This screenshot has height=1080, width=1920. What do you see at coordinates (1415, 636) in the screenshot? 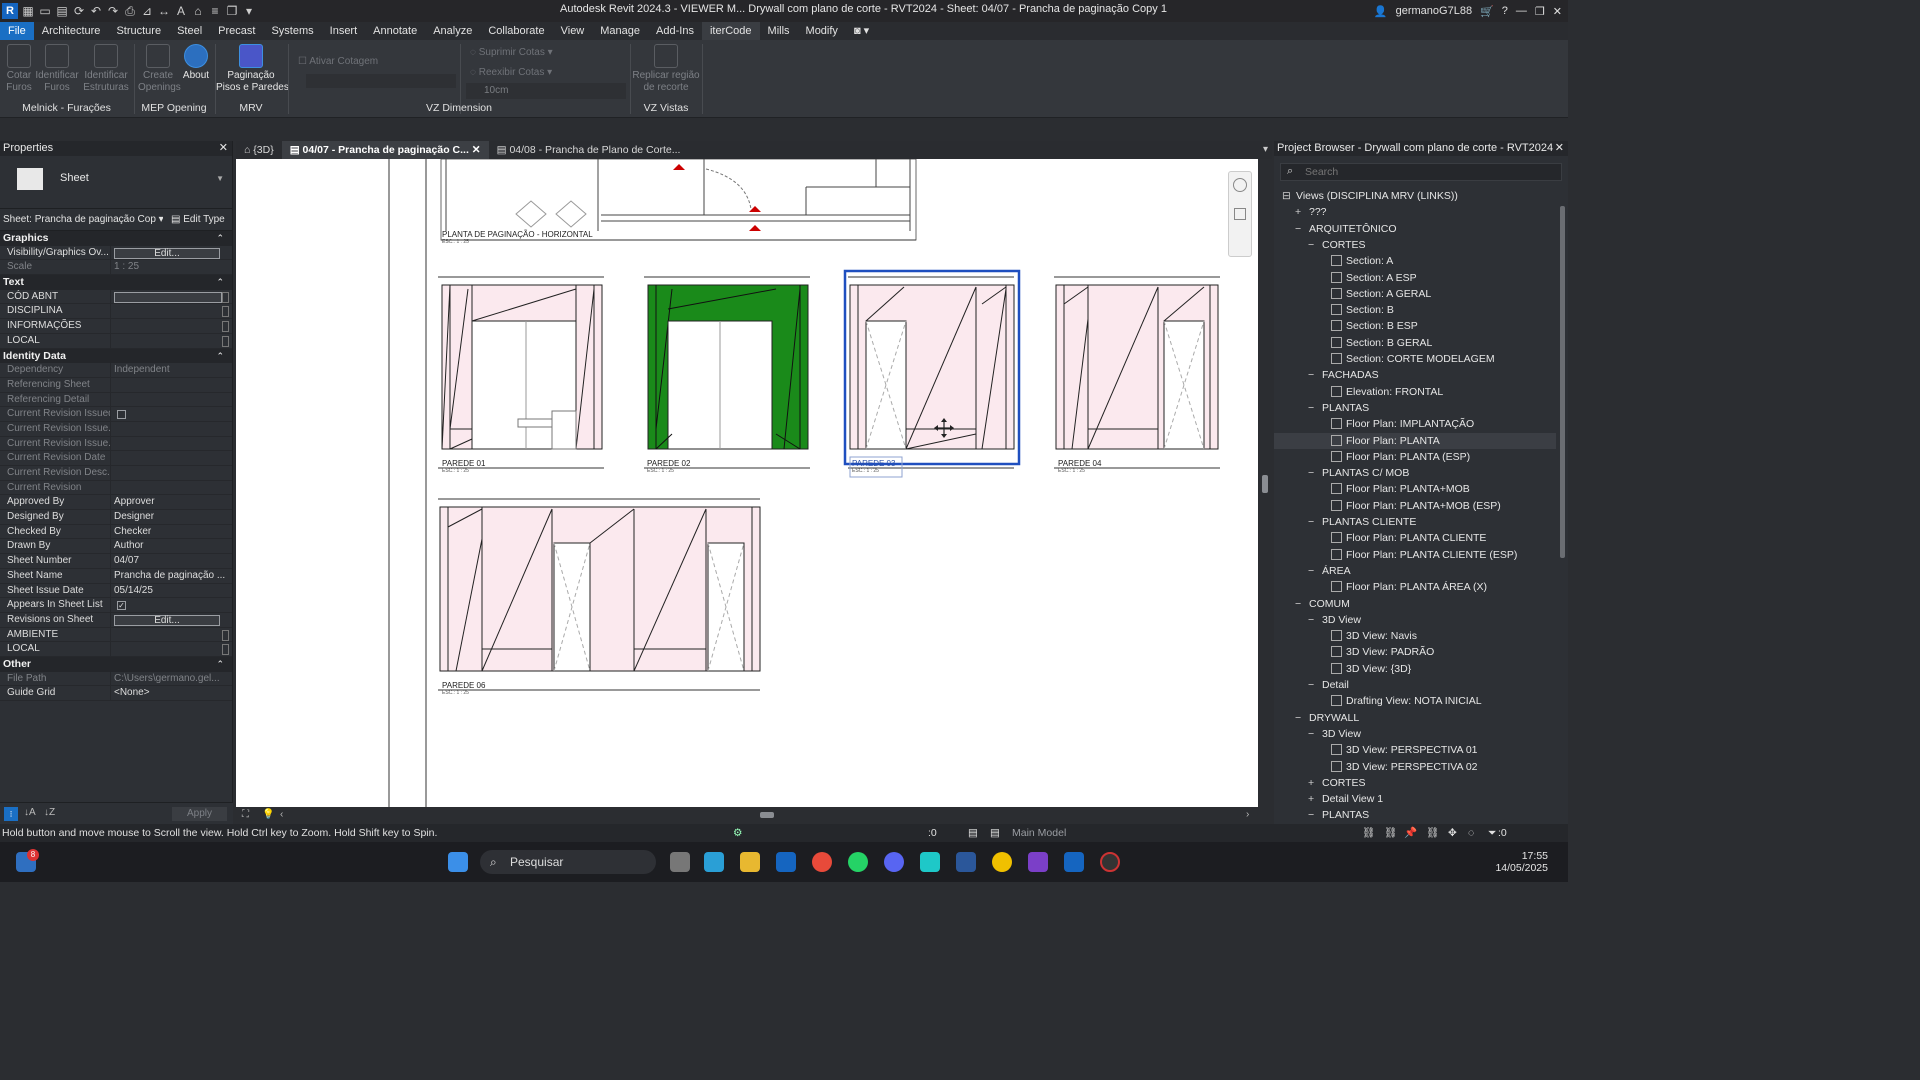
I see `browser-view-item: 3D View: Navis` at bounding box center [1415, 636].